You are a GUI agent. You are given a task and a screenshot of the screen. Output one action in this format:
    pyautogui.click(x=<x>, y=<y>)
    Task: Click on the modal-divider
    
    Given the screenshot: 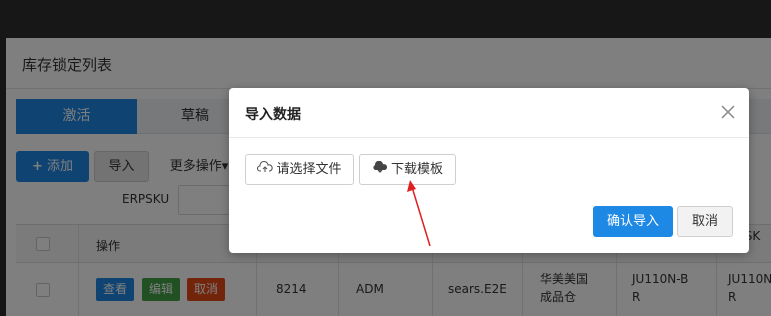 What is the action you would take?
    pyautogui.click(x=489, y=137)
    